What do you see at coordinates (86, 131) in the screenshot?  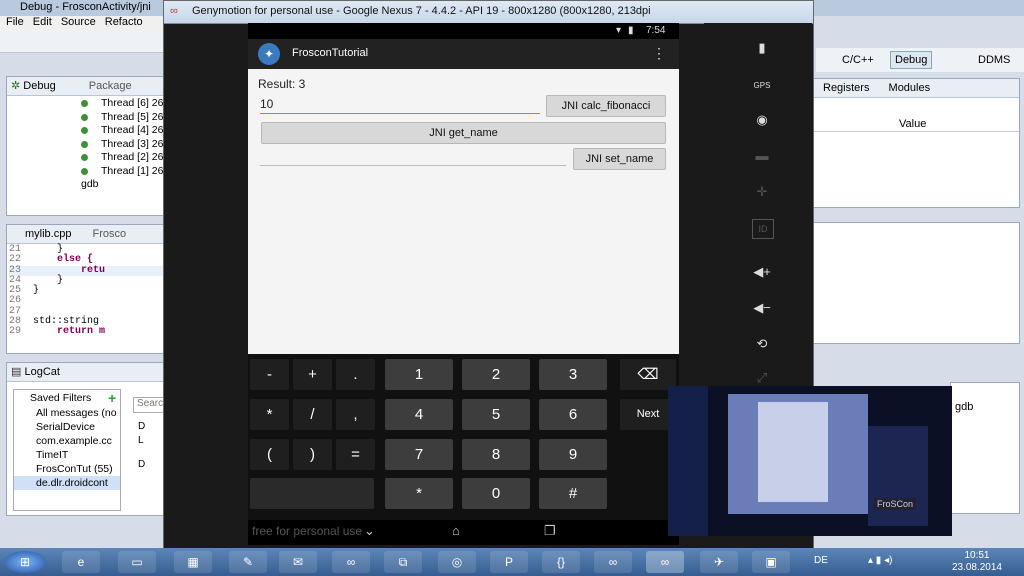 I see `thread-row: Thread [4] 26` at bounding box center [86, 131].